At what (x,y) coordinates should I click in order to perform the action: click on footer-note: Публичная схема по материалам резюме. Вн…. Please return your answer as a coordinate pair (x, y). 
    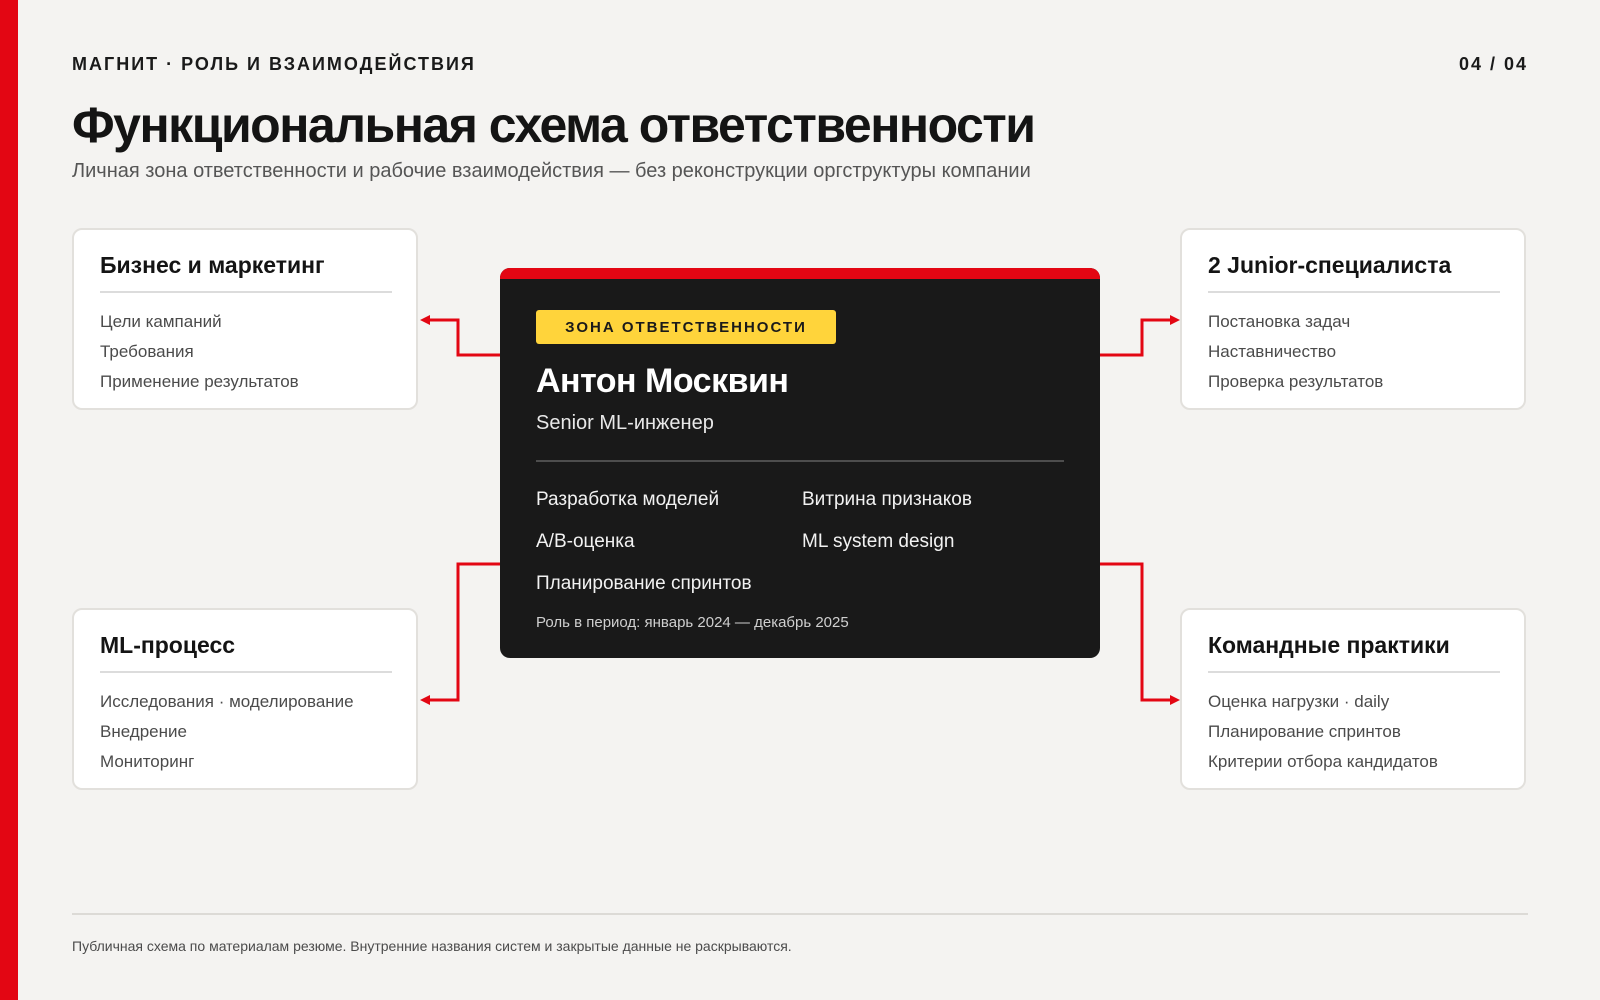
    Looking at the image, I should click on (432, 946).